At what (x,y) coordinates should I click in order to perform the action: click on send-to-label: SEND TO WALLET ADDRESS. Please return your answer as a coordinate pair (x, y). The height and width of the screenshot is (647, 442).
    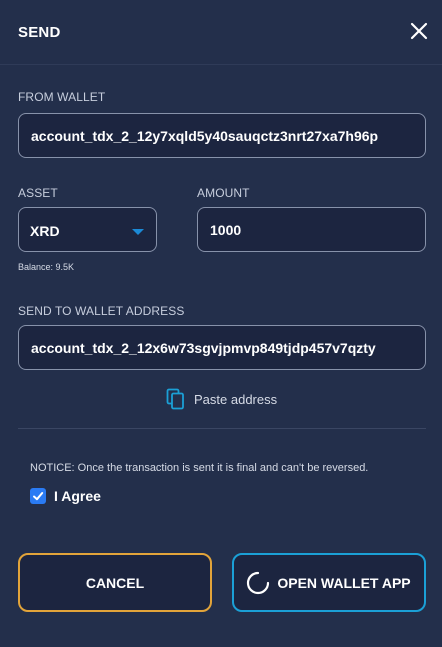
    Looking at the image, I should click on (101, 311).